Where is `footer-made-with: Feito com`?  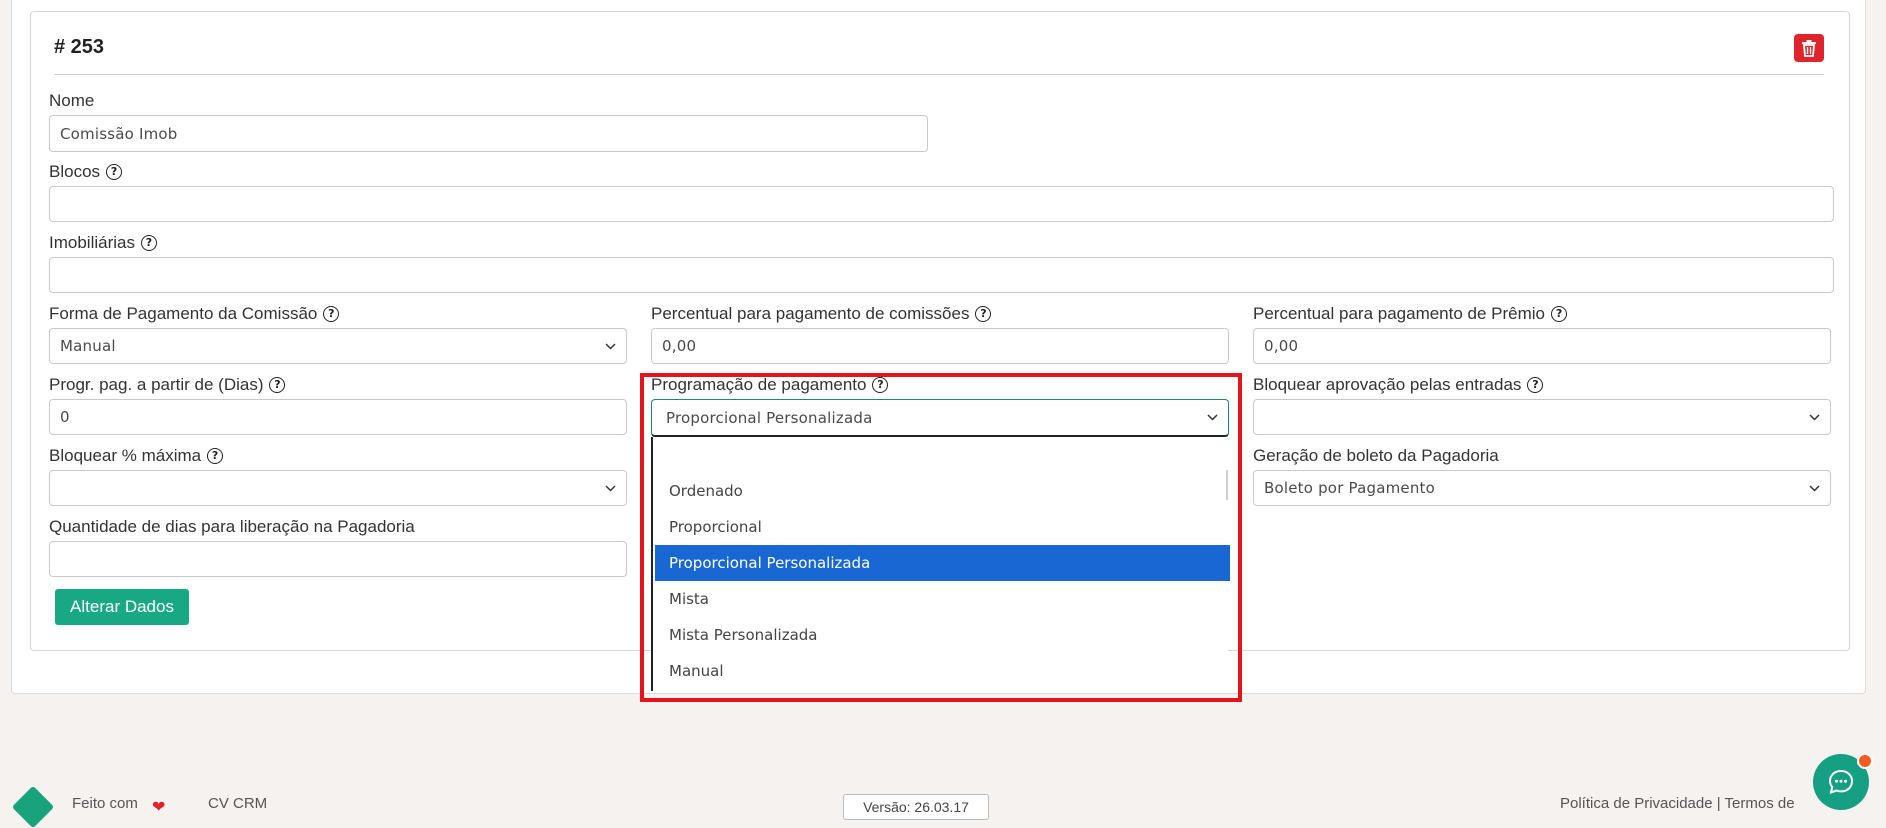
footer-made-with: Feito com is located at coordinates (105, 803).